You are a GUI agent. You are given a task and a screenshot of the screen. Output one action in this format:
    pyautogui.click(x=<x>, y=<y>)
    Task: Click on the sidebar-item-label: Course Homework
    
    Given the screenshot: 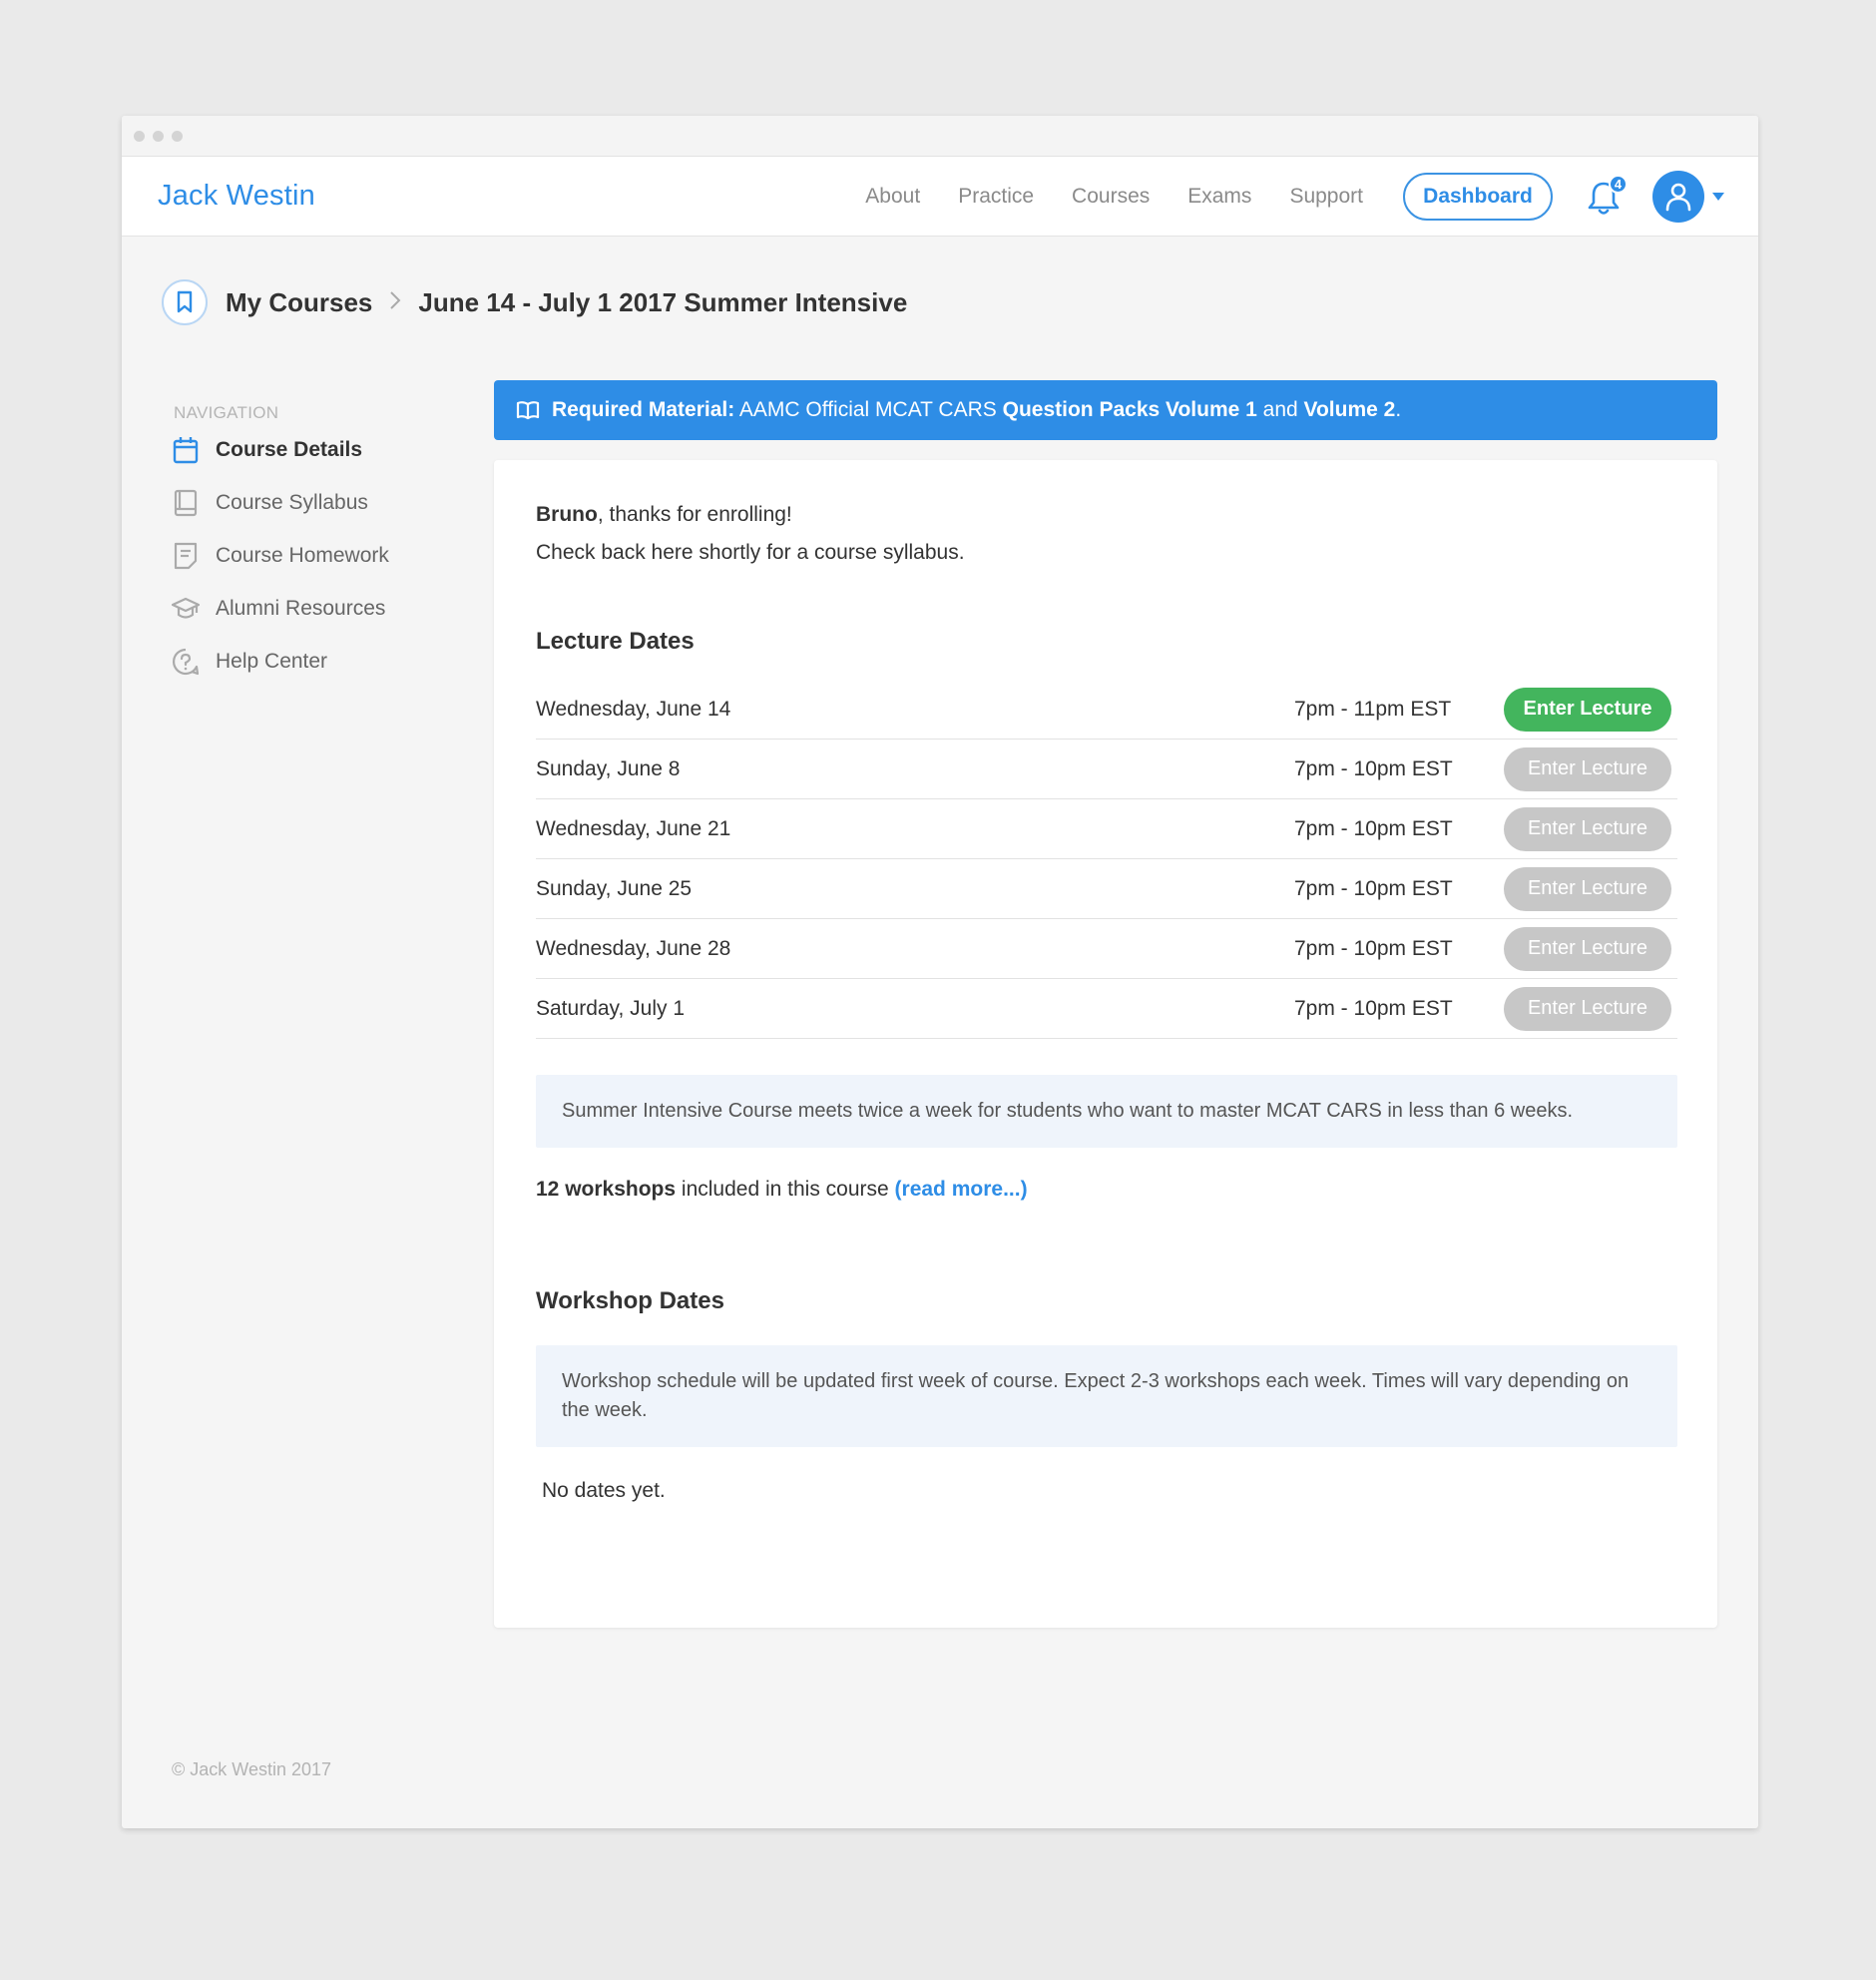 What is the action you would take?
    pyautogui.click(x=302, y=555)
    